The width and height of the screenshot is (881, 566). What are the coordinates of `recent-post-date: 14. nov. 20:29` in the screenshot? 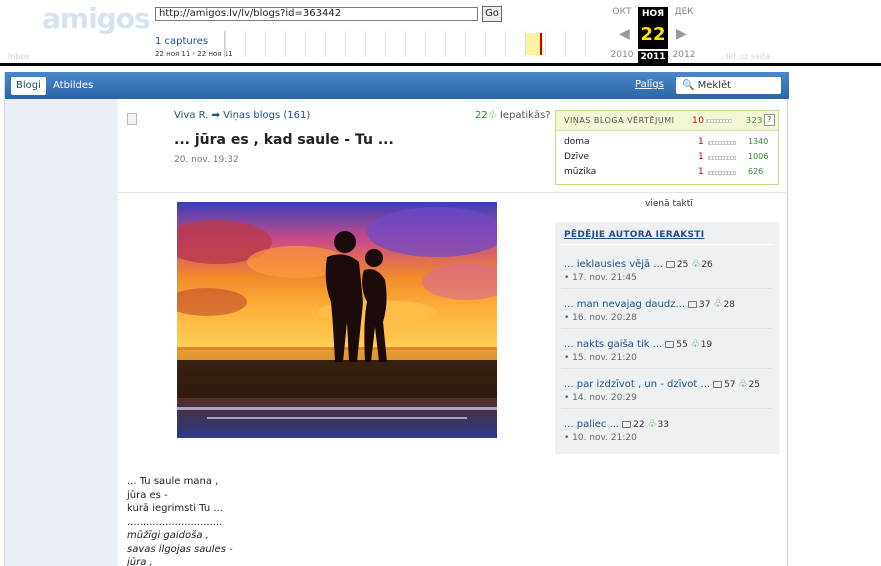 It's located at (604, 398).